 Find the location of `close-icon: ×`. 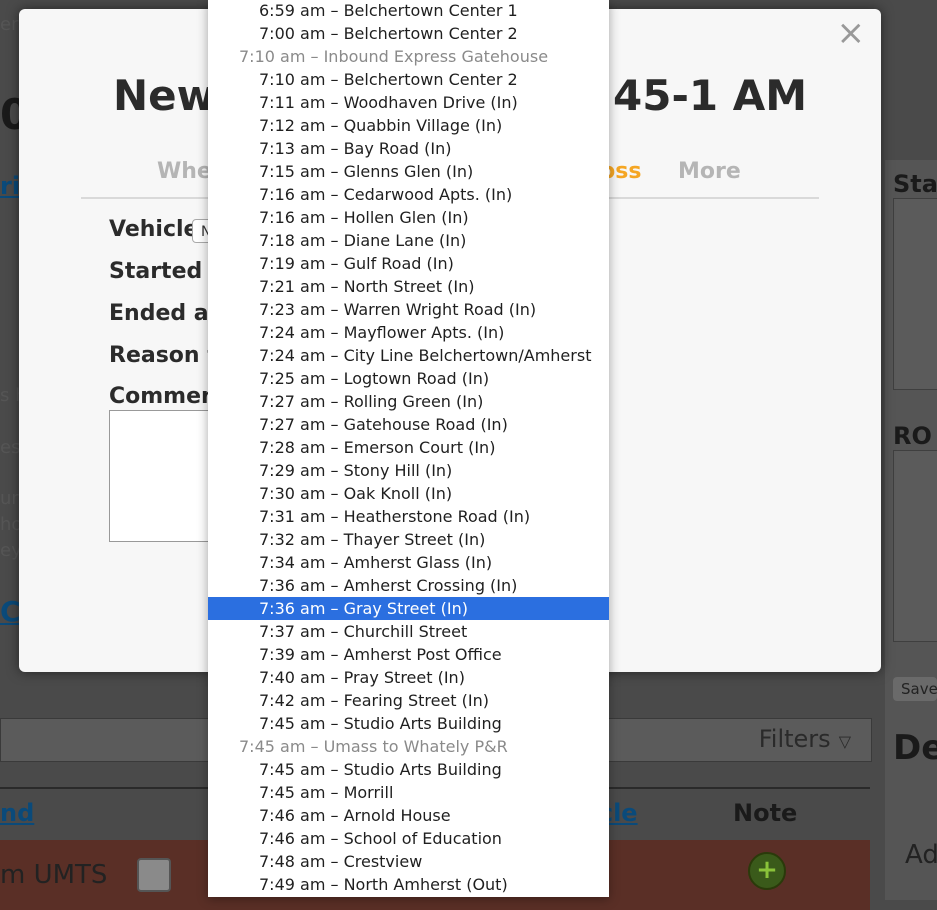

close-icon: × is located at coordinates (851, 33).